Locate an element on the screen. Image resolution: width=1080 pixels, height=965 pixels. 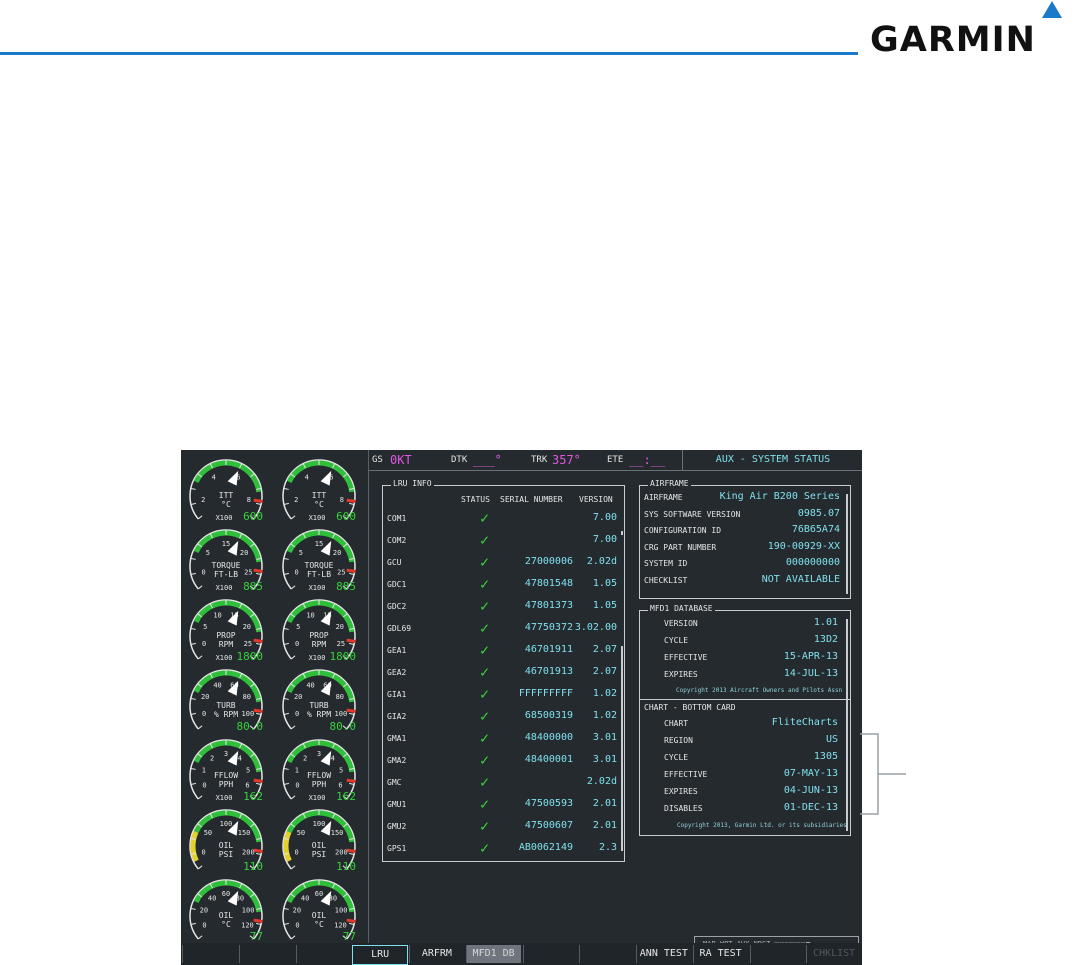
lru-serial: AB0062149 is located at coordinates (545, 847).